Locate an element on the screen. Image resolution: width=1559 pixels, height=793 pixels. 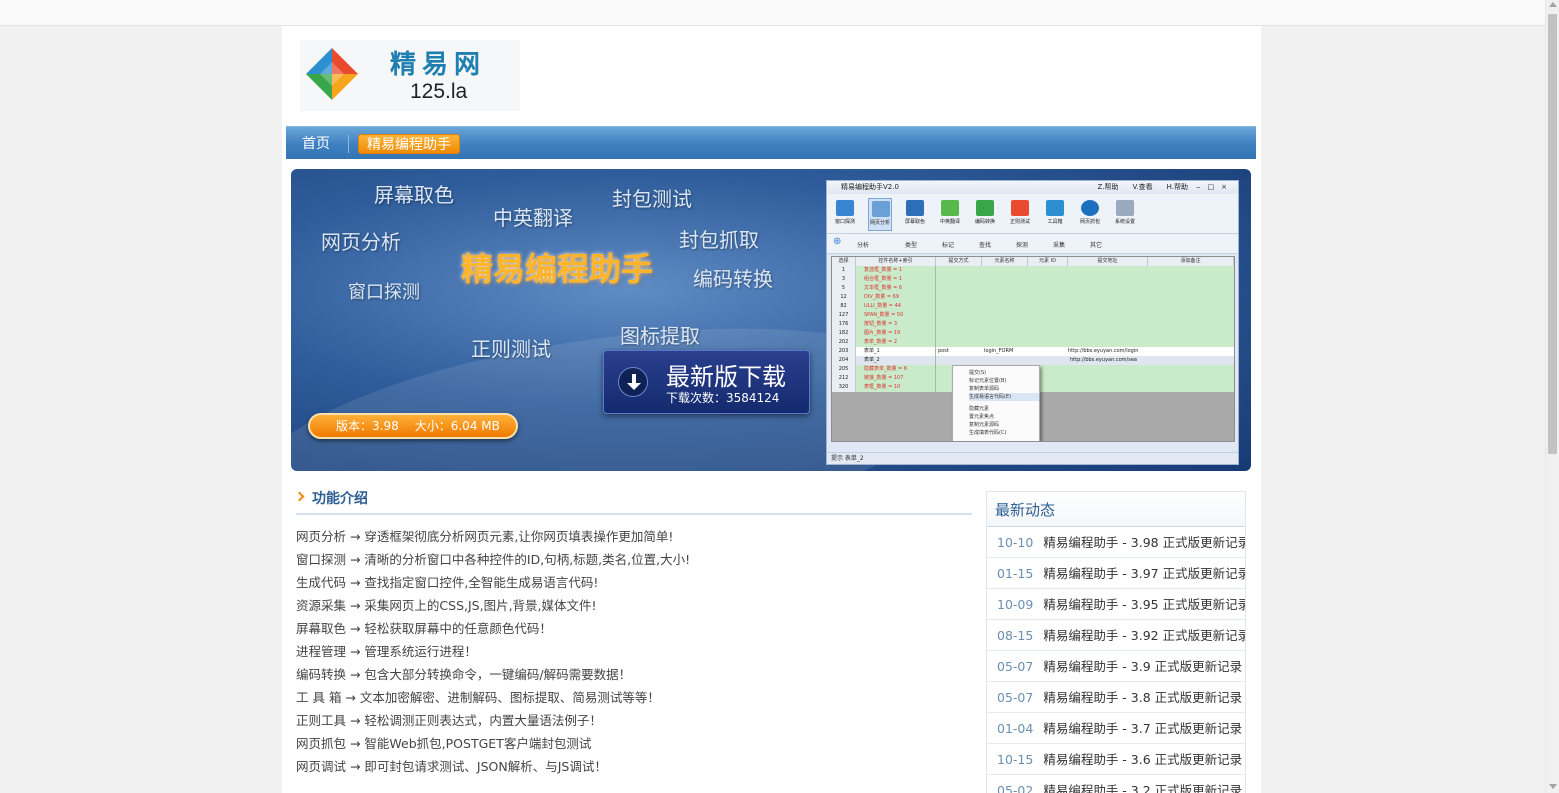
window-controls-icon: ‒□× is located at coordinates (1215, 187).